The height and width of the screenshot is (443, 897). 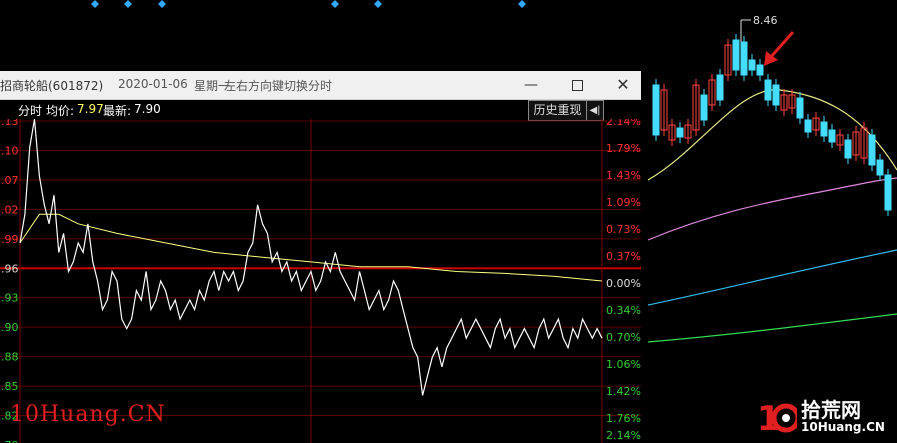 I want to click on percent-tick-label: 1.09%, so click(x=623, y=202).